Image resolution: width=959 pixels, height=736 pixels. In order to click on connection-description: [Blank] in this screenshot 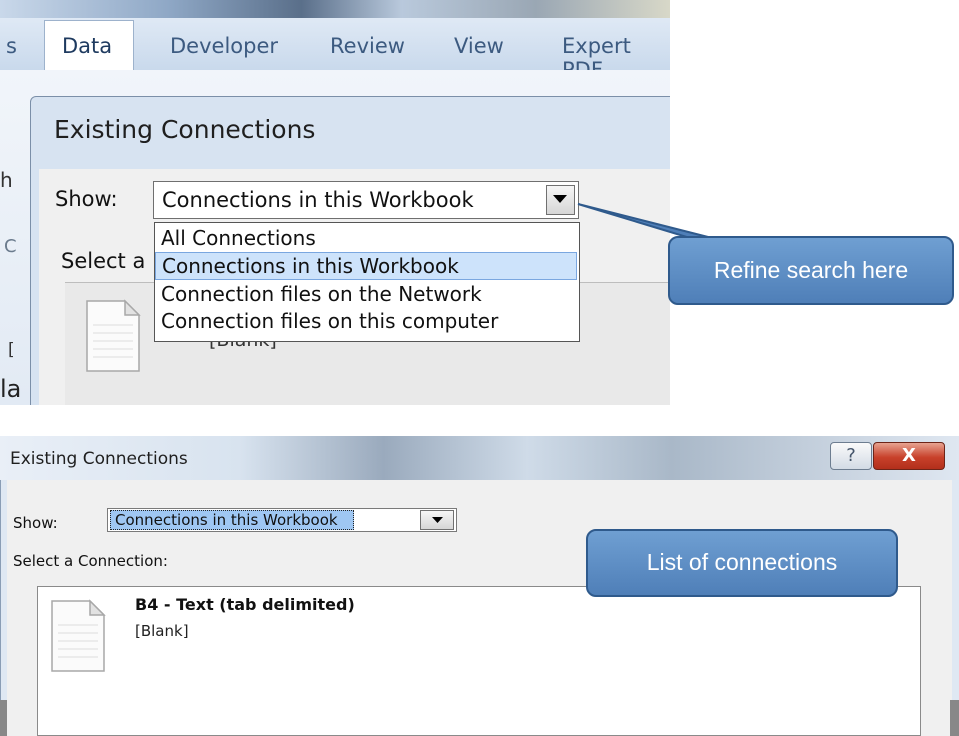, I will do `click(162, 631)`.